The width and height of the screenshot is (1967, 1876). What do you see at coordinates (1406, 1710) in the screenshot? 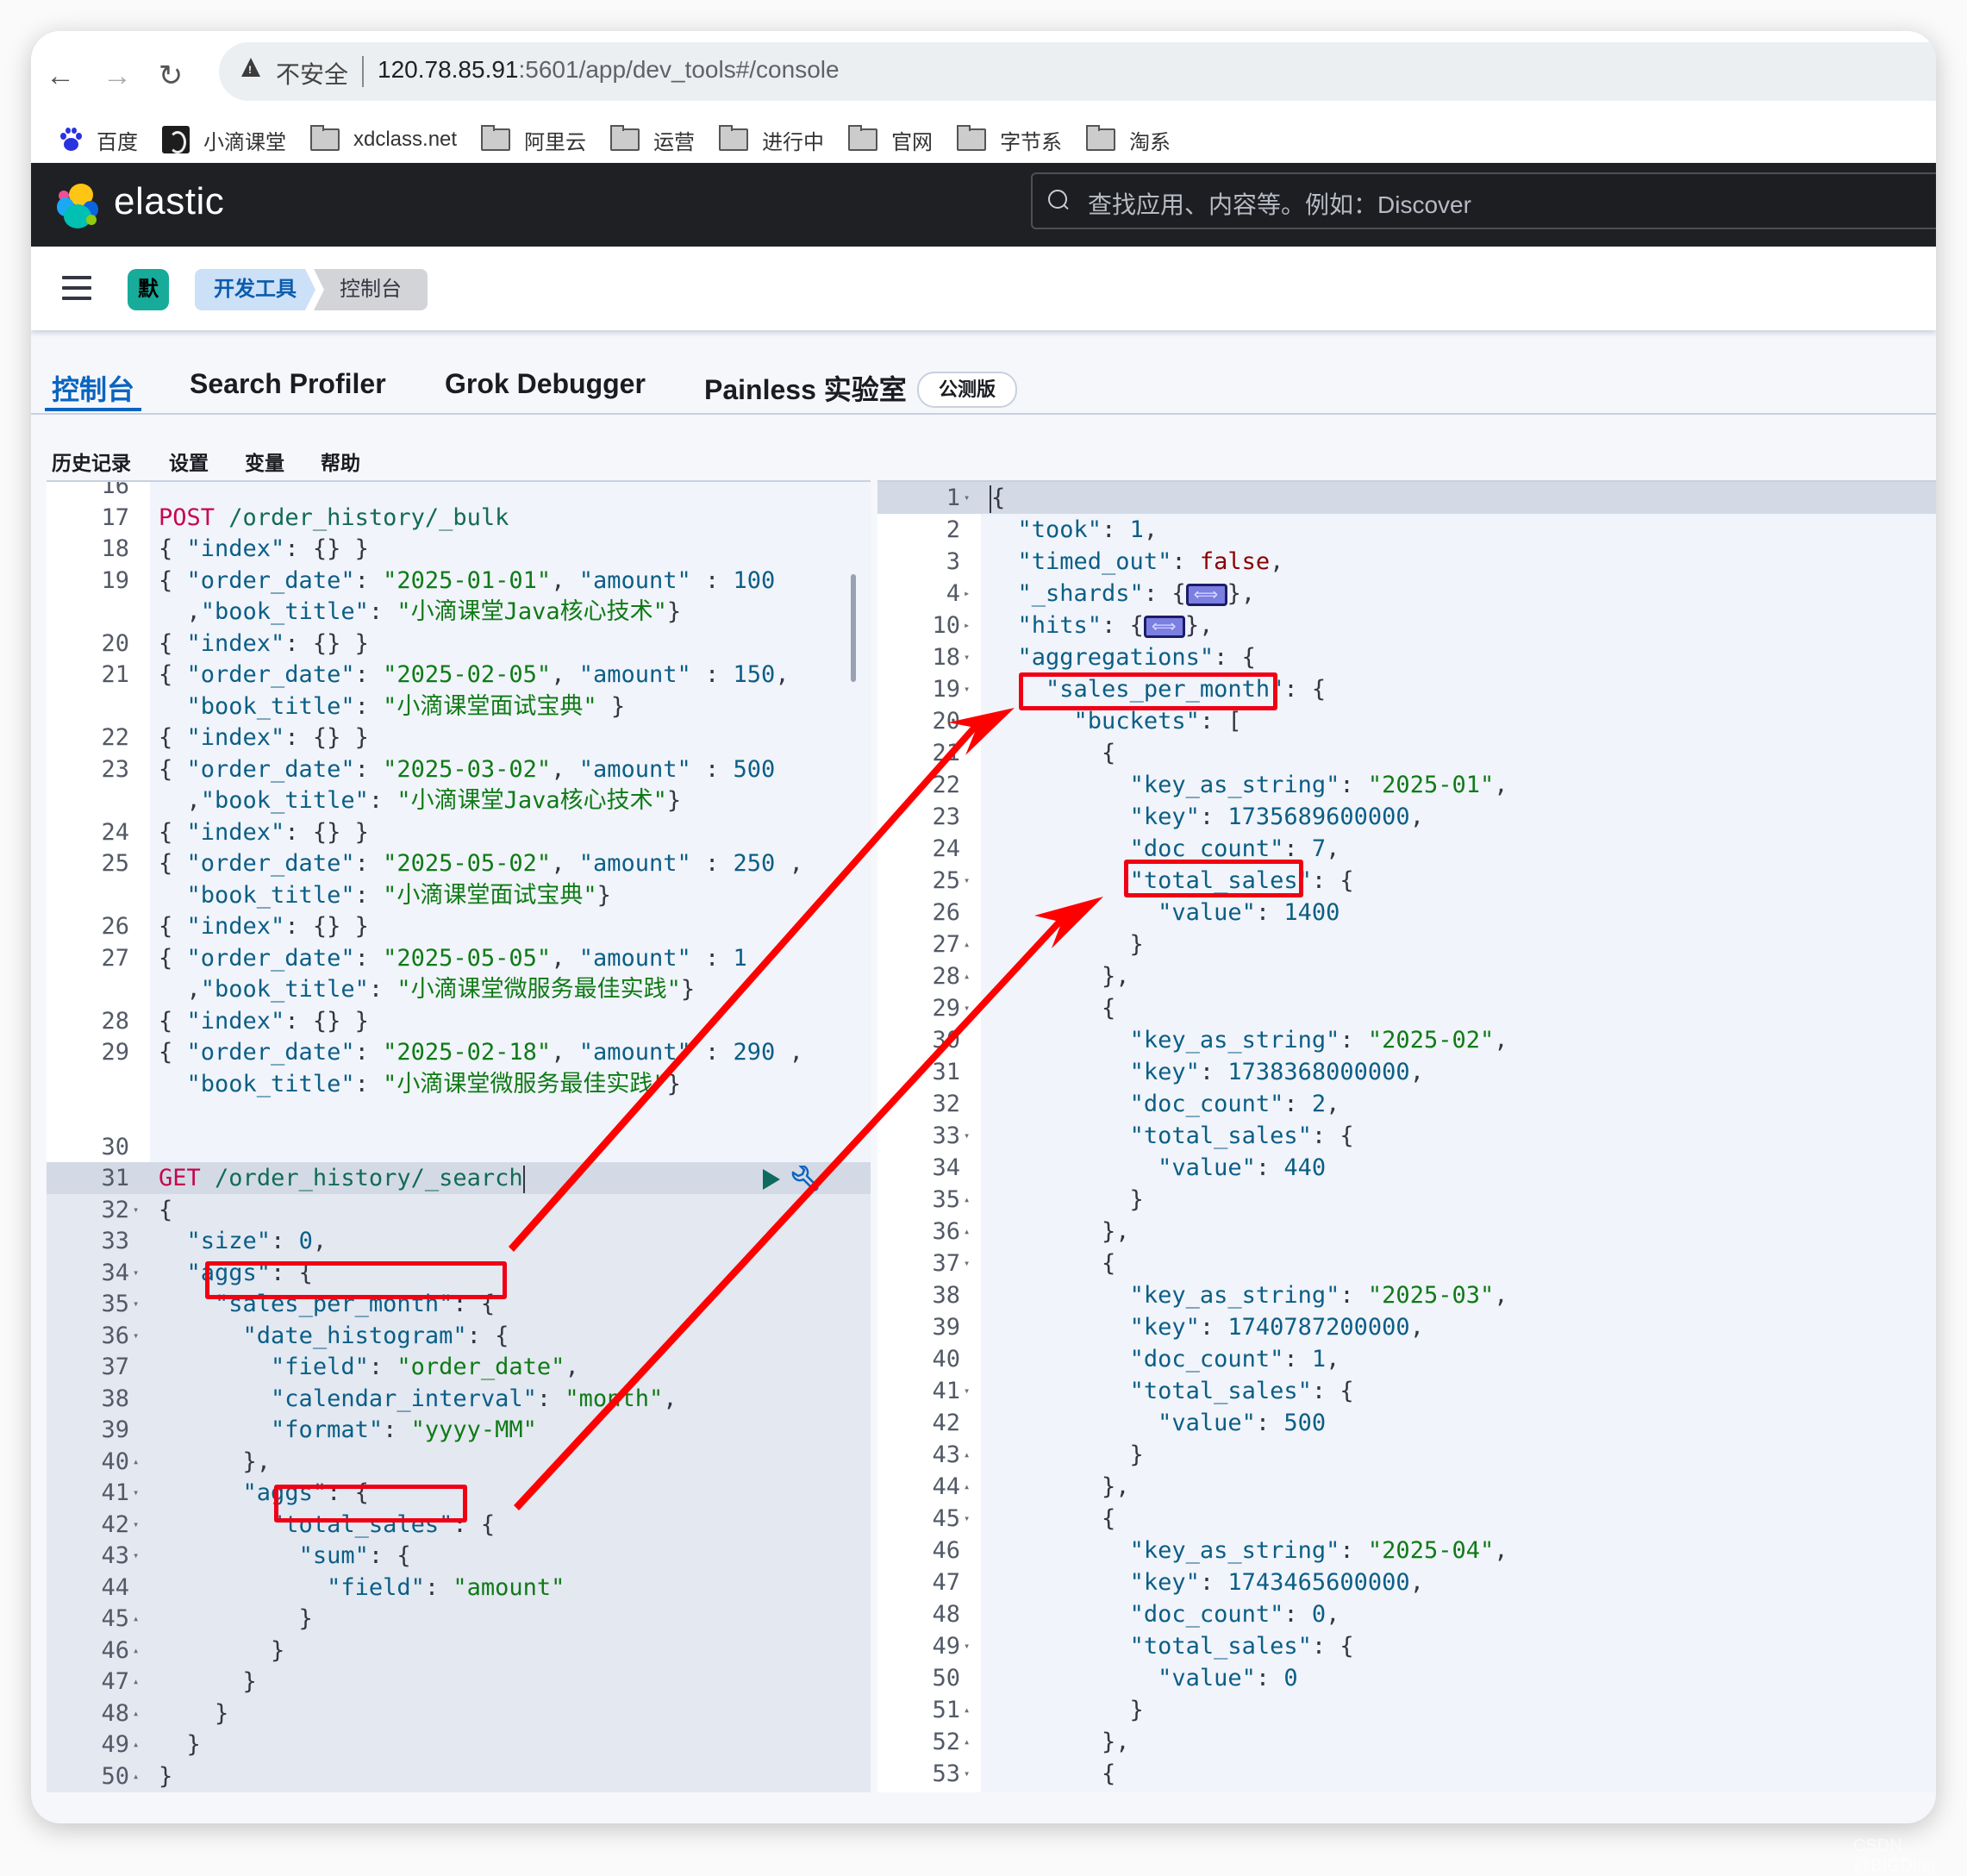
I see `code-line: 51 ▴ }` at bounding box center [1406, 1710].